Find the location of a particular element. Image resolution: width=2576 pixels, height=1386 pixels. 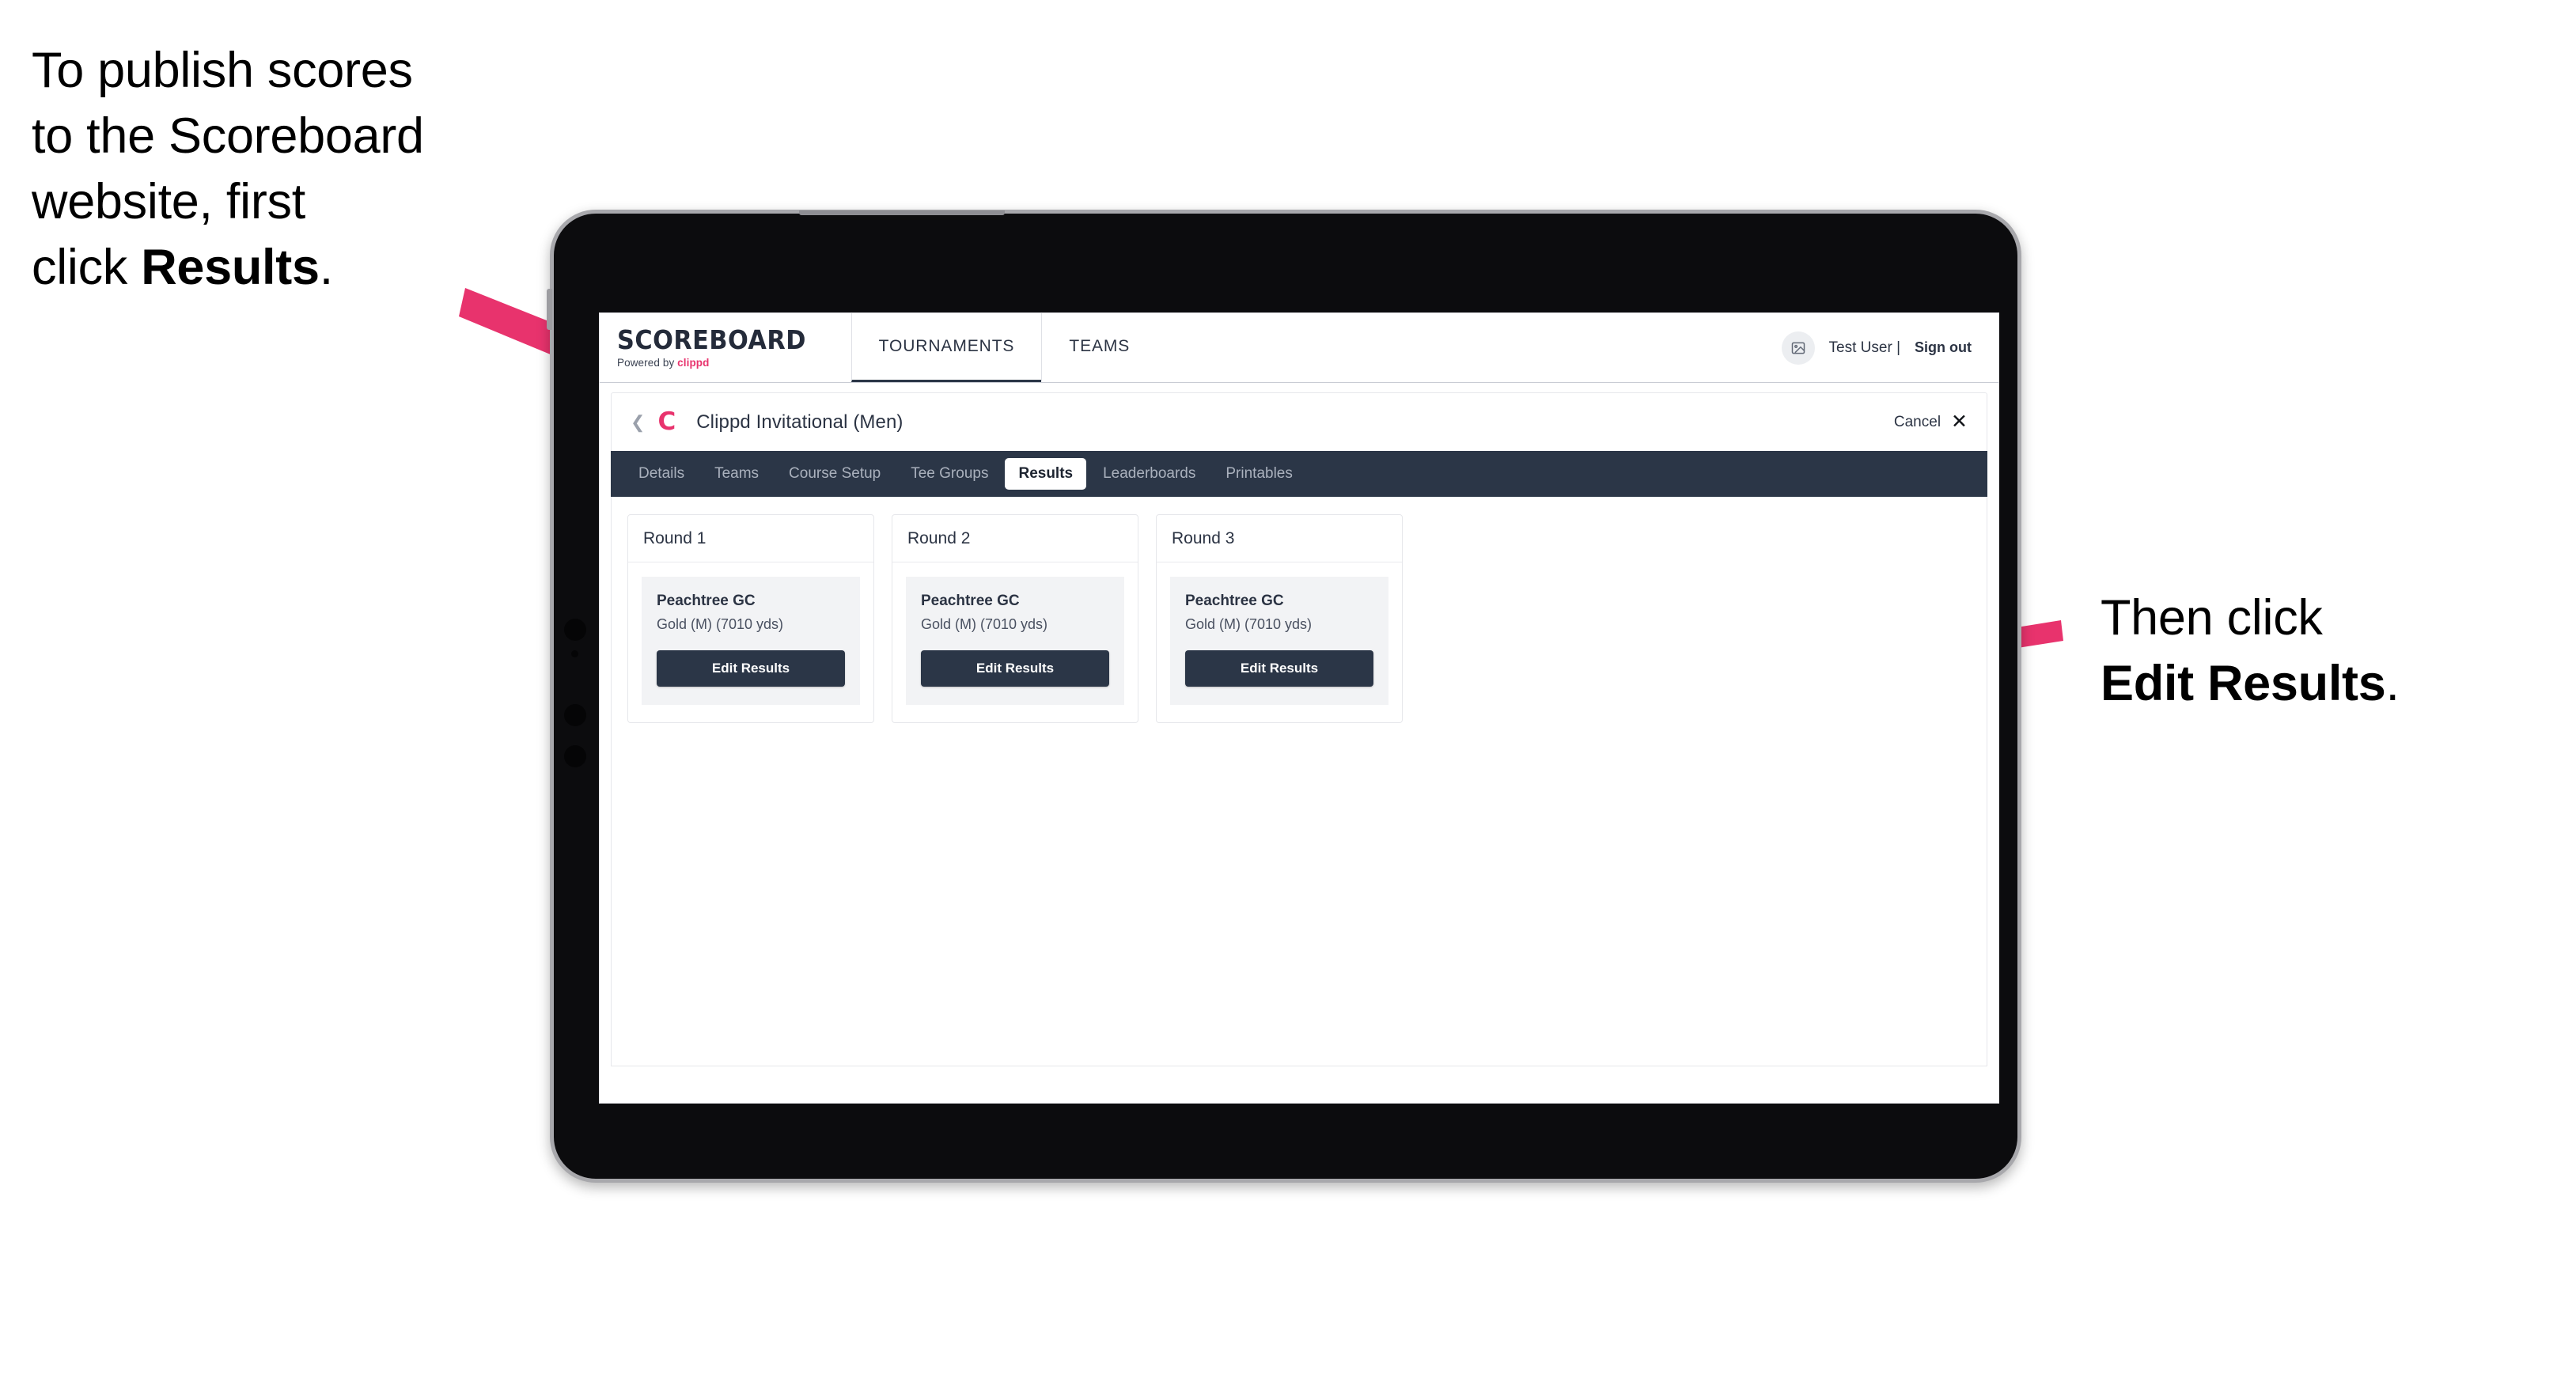

round-card-header: Round 2 is located at coordinates (1015, 538).